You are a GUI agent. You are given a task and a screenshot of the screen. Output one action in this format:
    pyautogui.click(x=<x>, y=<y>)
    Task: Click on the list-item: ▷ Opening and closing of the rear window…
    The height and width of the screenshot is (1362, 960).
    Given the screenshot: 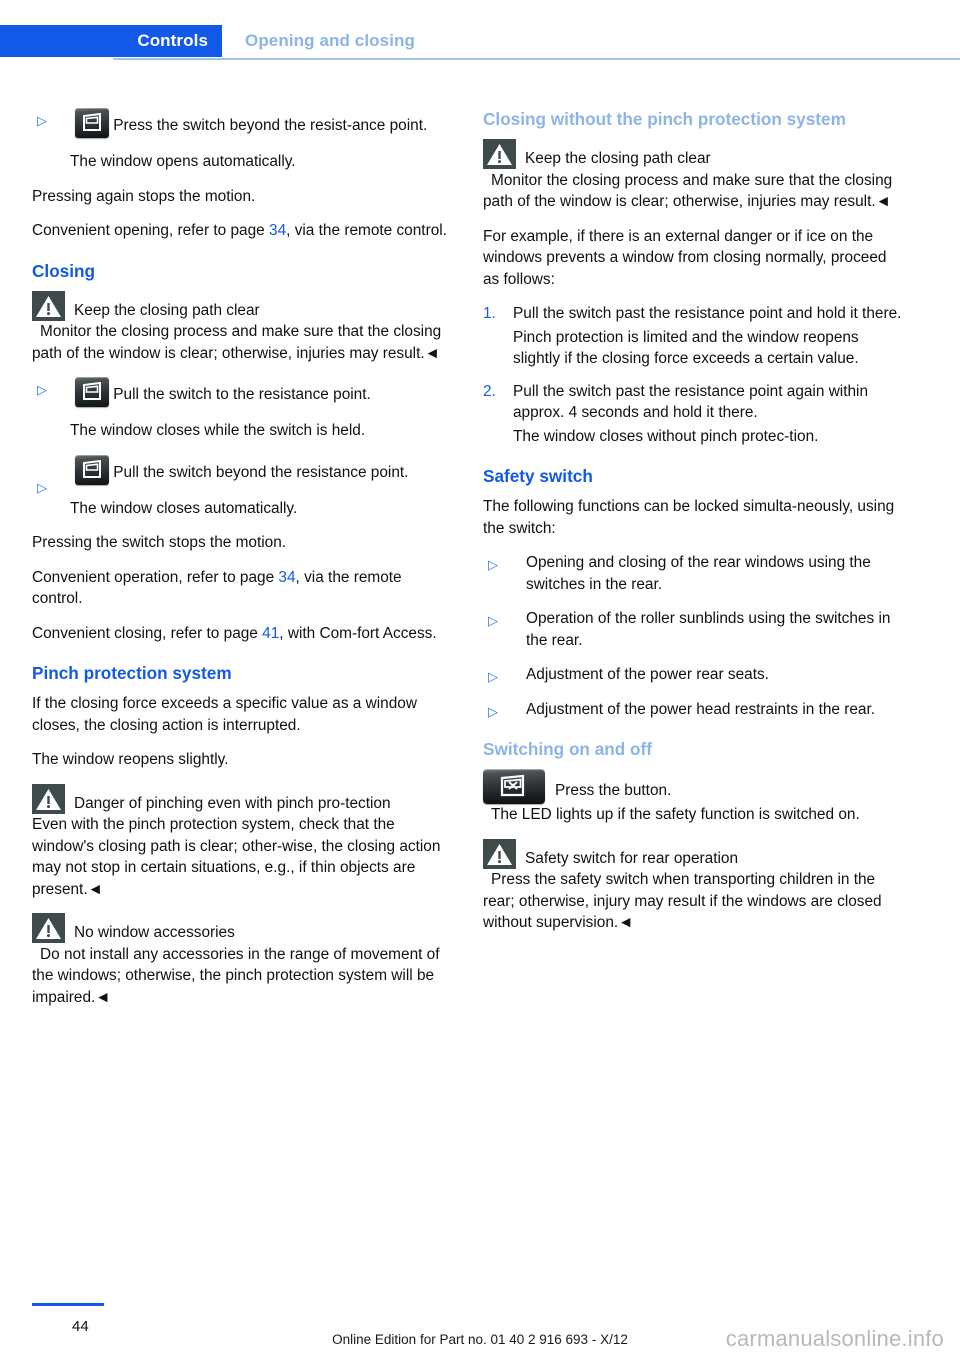 What is the action you would take?
    pyautogui.click(x=693, y=573)
    